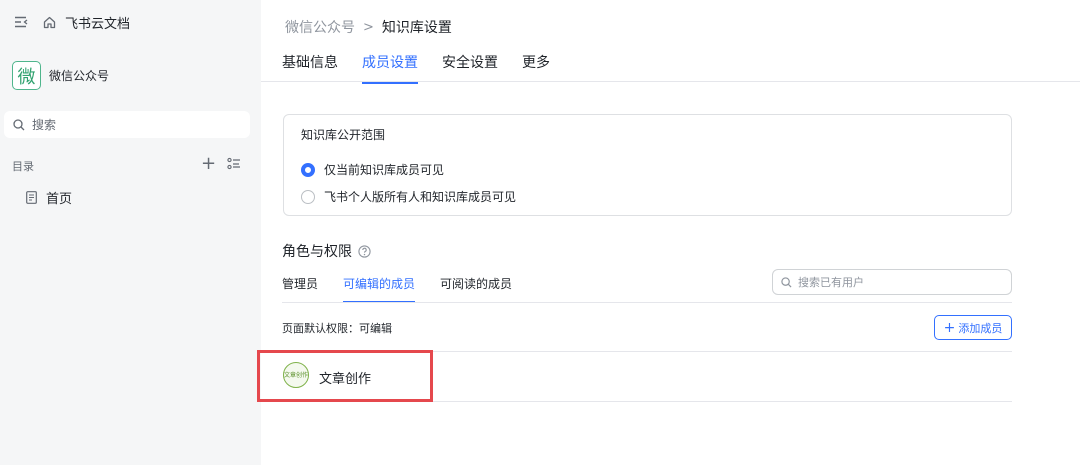 This screenshot has width=1080, height=465. I want to click on radio-unchecked-icon, so click(308, 196).